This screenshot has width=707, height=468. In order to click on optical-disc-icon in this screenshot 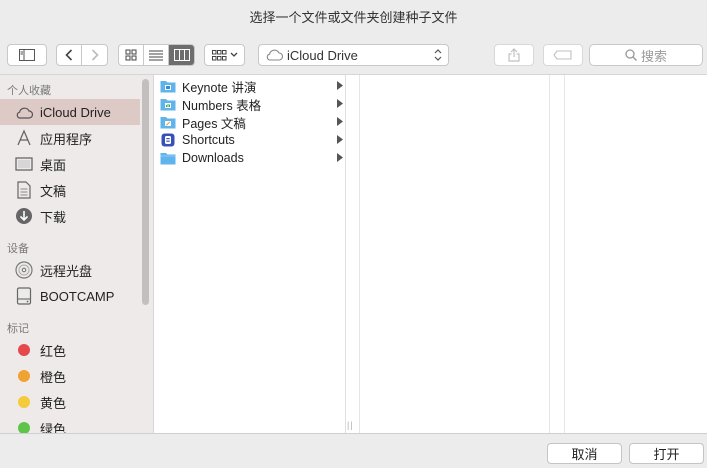, I will do `click(24, 270)`.